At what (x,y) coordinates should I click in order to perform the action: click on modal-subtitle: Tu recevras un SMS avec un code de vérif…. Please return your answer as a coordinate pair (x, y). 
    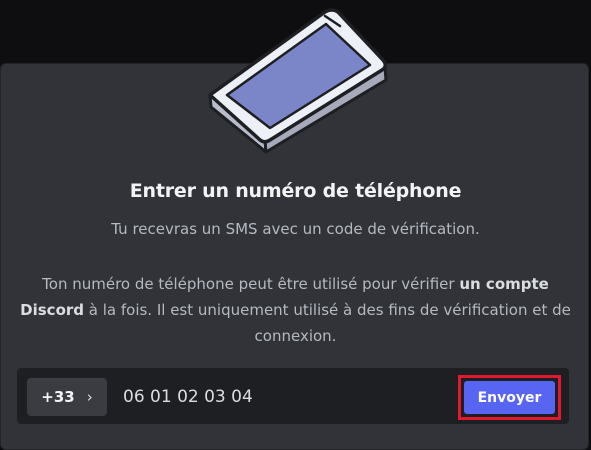
    Looking at the image, I should click on (295, 229).